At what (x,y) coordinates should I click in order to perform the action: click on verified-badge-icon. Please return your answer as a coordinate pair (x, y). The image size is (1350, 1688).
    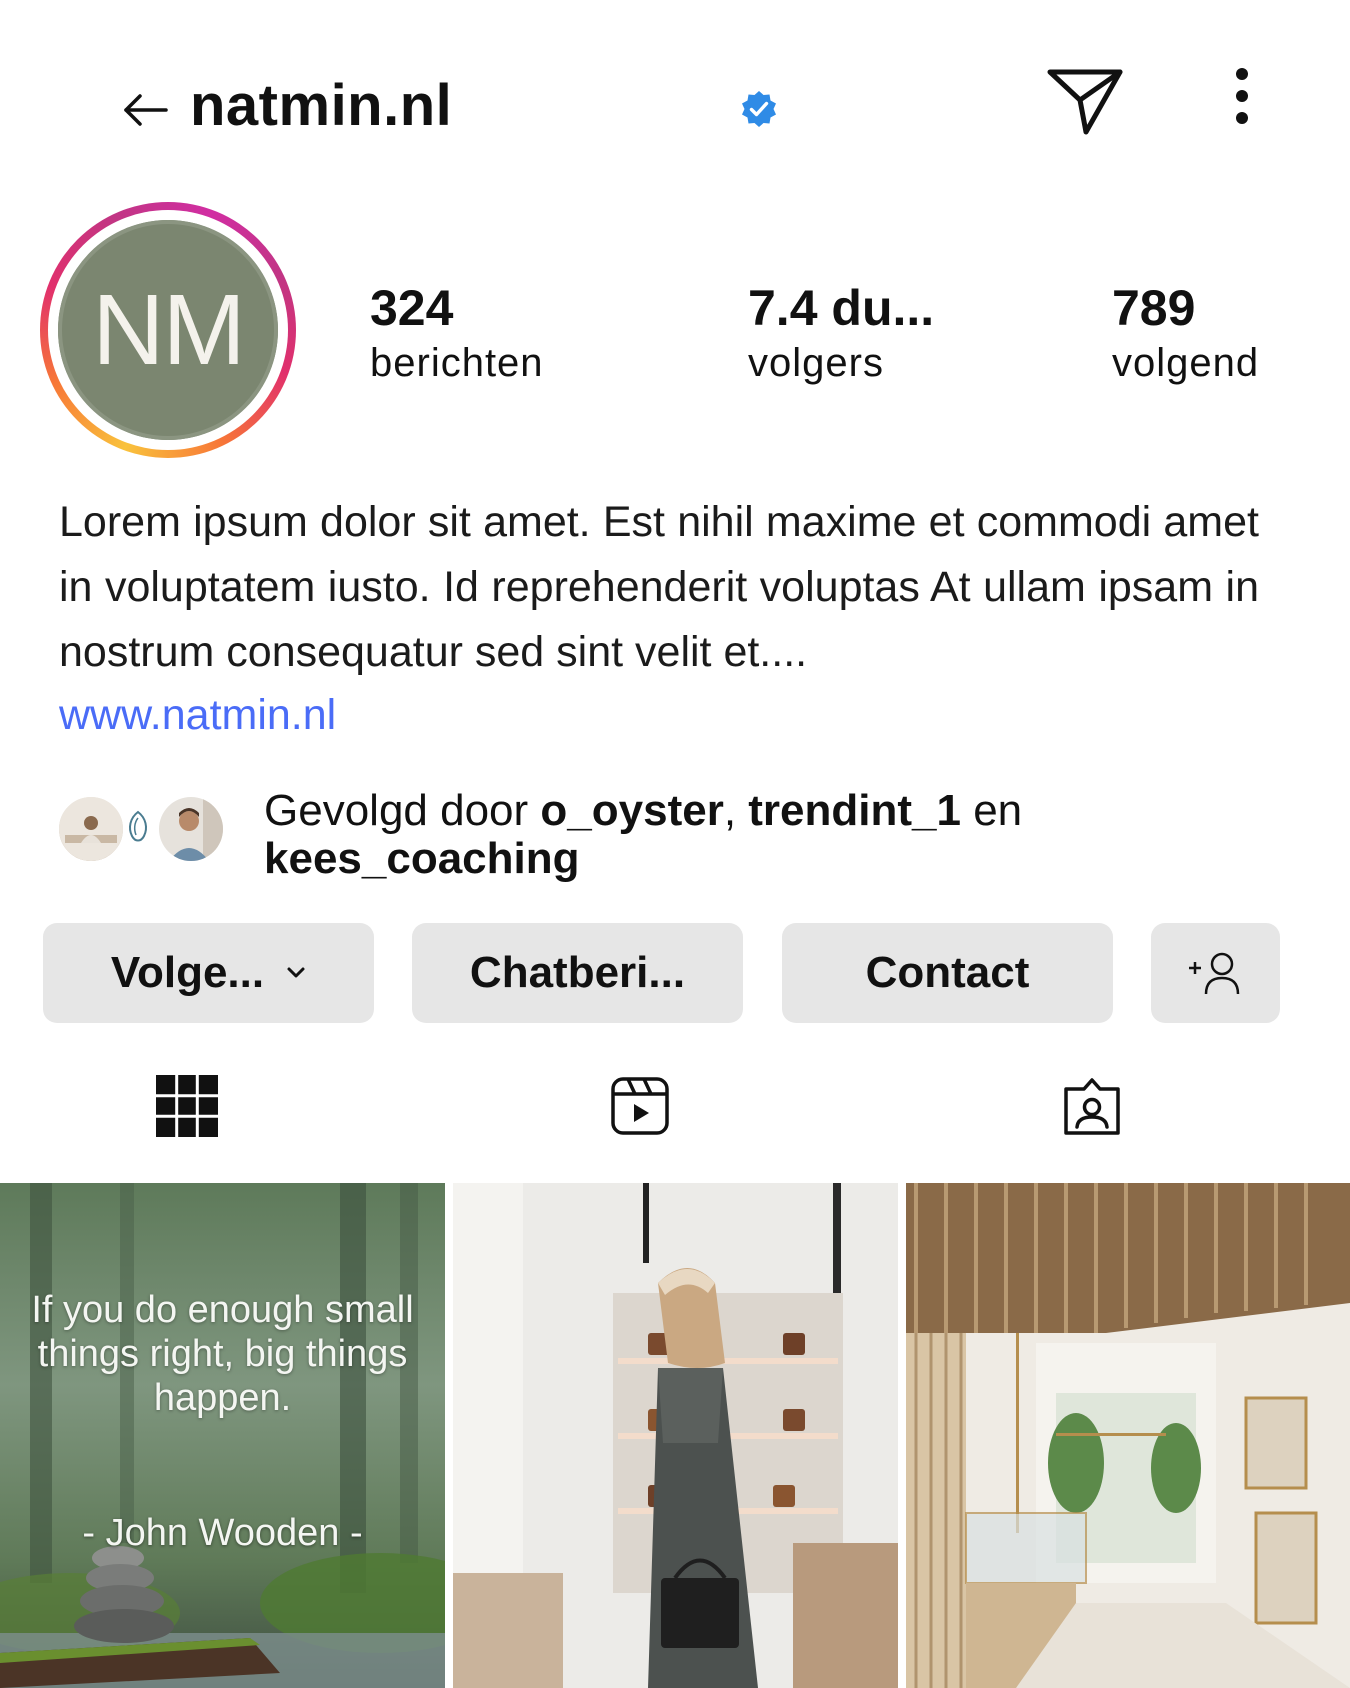
    Looking at the image, I should click on (759, 109).